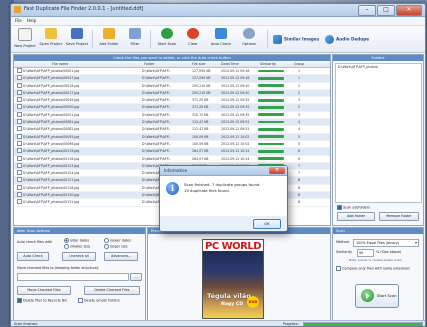 The height and width of the screenshot is (327, 427). I want to click on delete-empty-folders-option: Delete empty folders, so click(99, 300).